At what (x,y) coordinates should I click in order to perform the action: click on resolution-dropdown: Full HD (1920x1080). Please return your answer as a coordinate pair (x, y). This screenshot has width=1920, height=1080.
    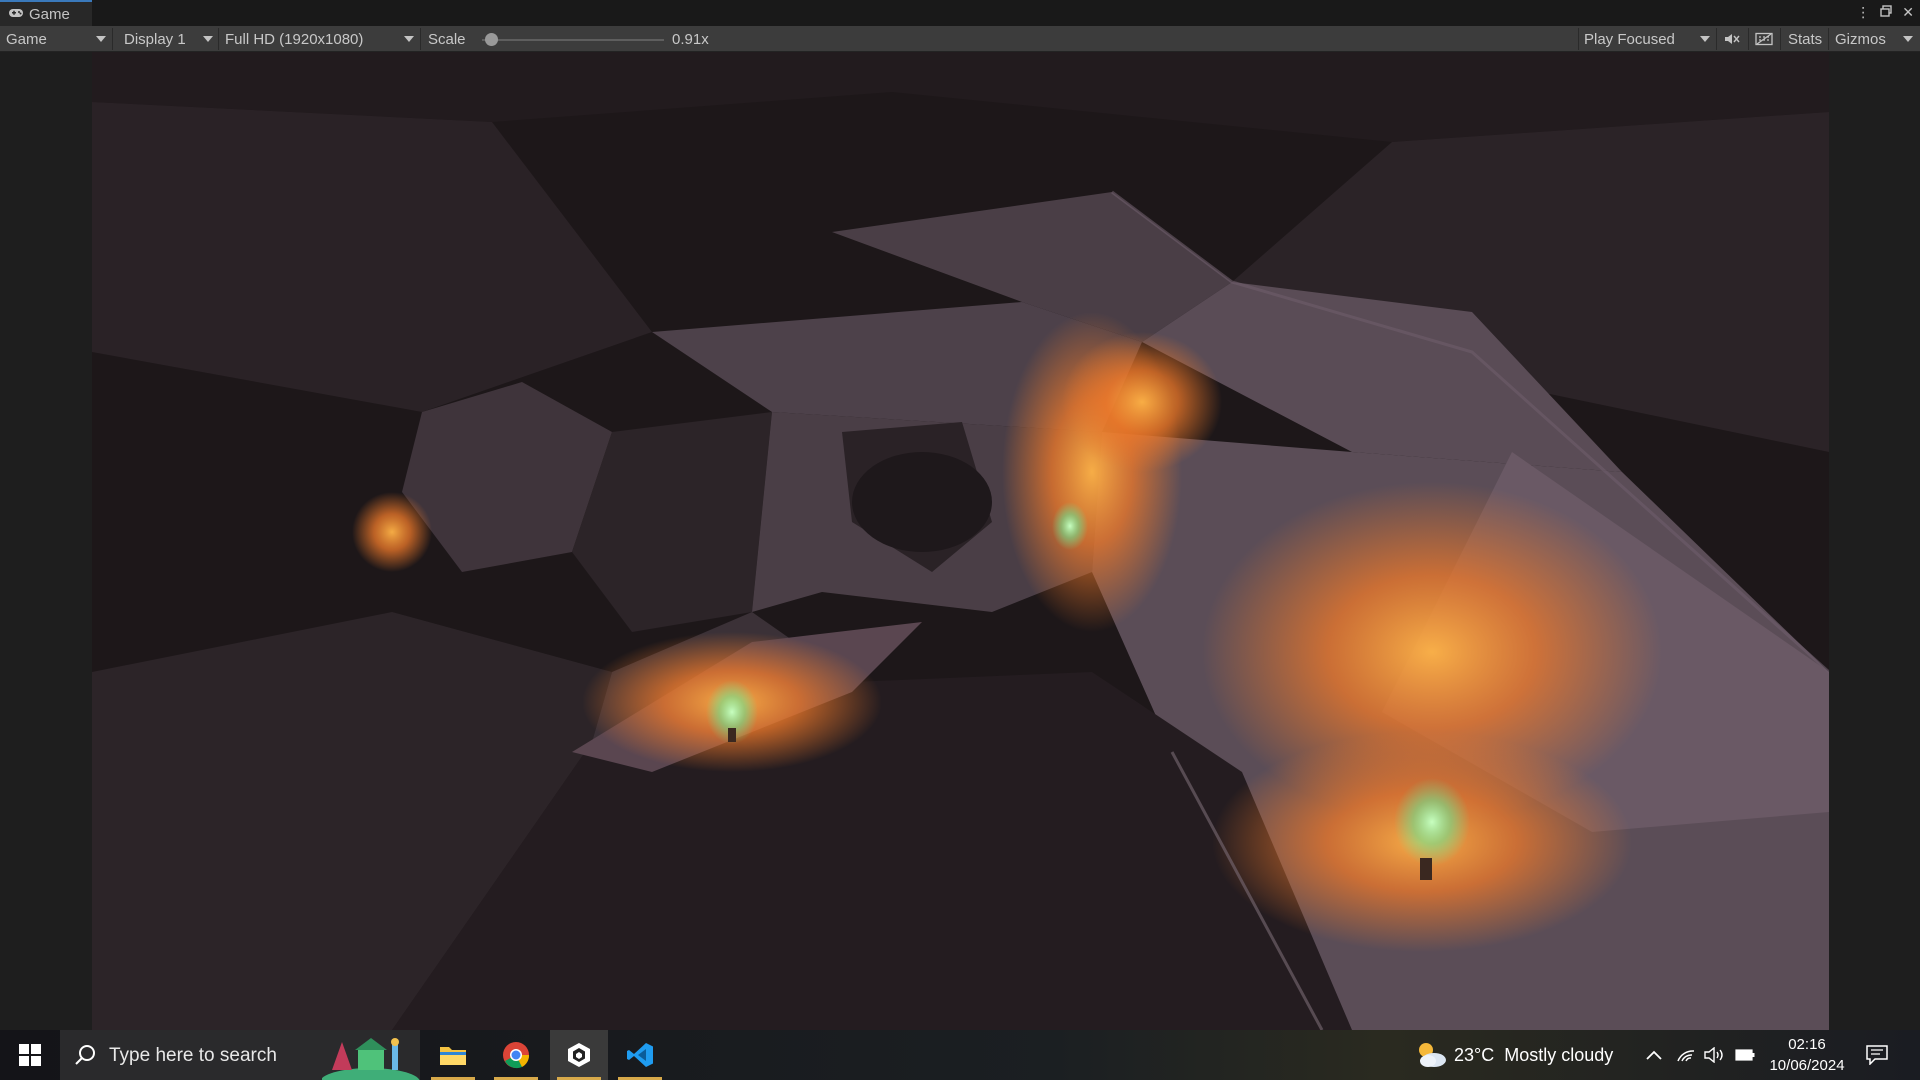
    Looking at the image, I should click on (318, 39).